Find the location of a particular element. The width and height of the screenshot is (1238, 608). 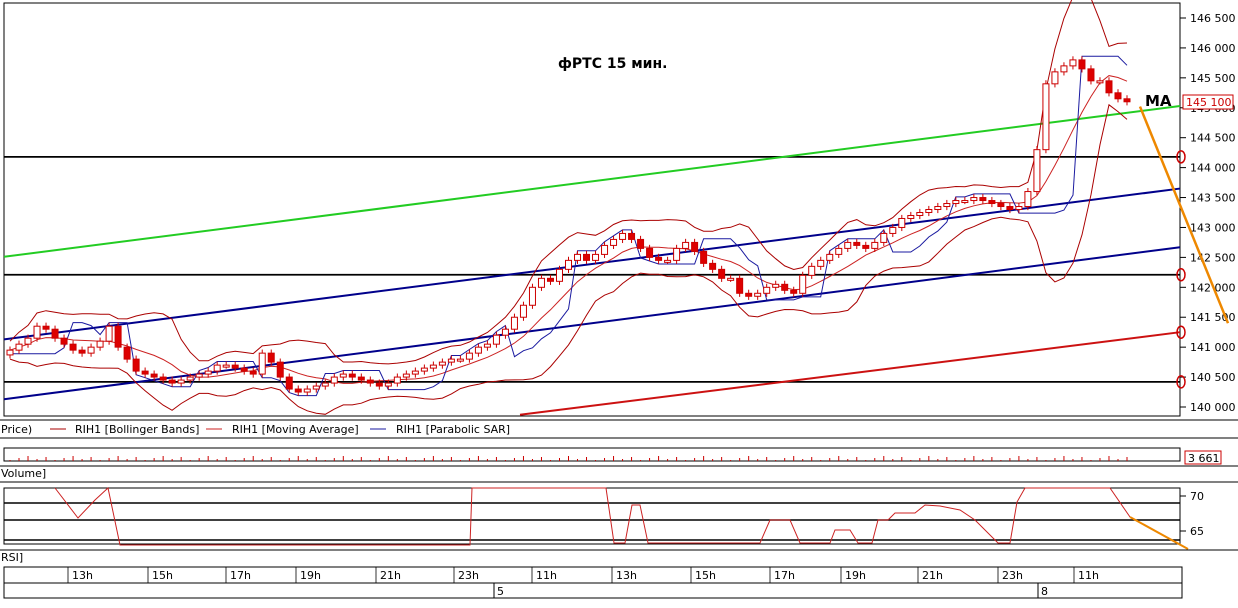

price-tick-label: 145 500 is located at coordinates (1213, 78).